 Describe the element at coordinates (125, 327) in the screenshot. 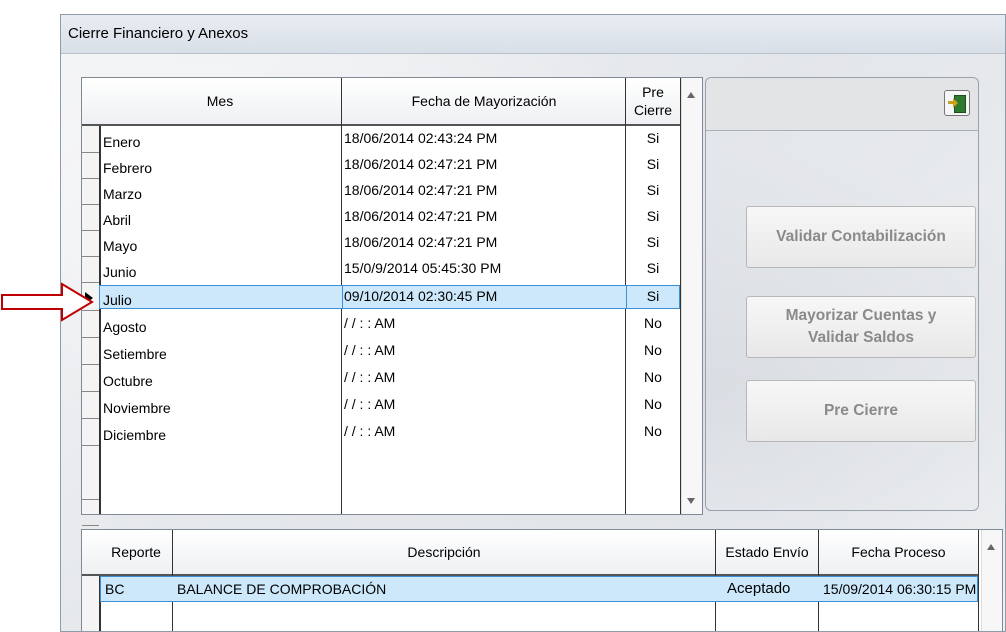

I see `cell-mes: Agosto` at that location.